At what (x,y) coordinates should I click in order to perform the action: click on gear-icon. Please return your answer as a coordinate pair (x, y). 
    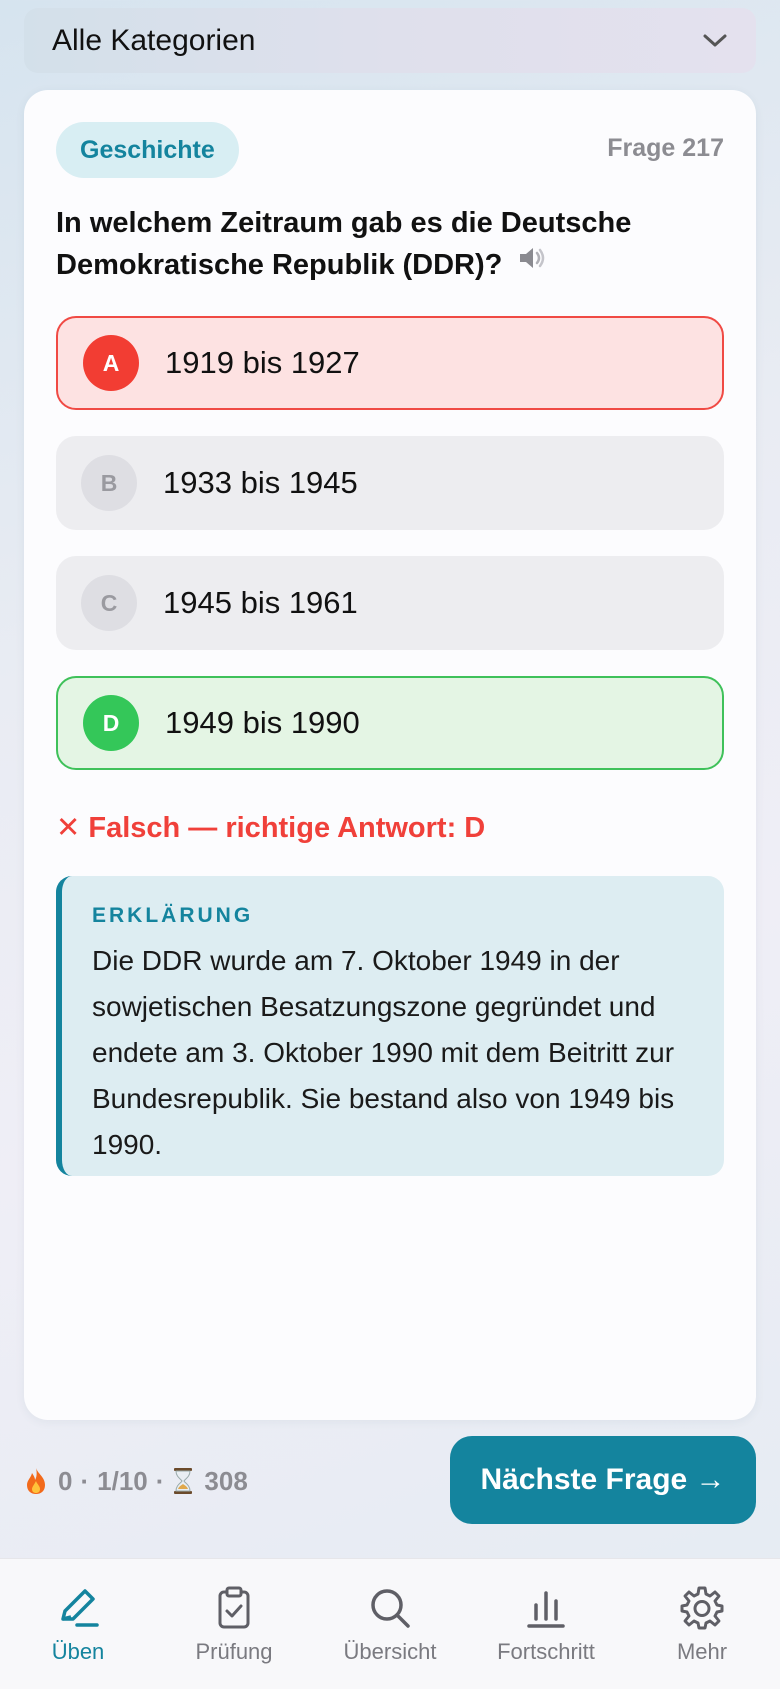
    Looking at the image, I should click on (702, 1608).